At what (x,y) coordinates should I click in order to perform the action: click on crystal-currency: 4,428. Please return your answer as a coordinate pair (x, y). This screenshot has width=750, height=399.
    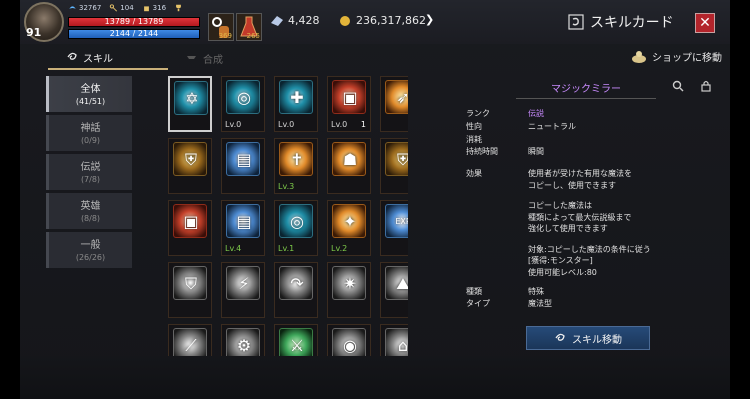
    Looking at the image, I should click on (295, 20).